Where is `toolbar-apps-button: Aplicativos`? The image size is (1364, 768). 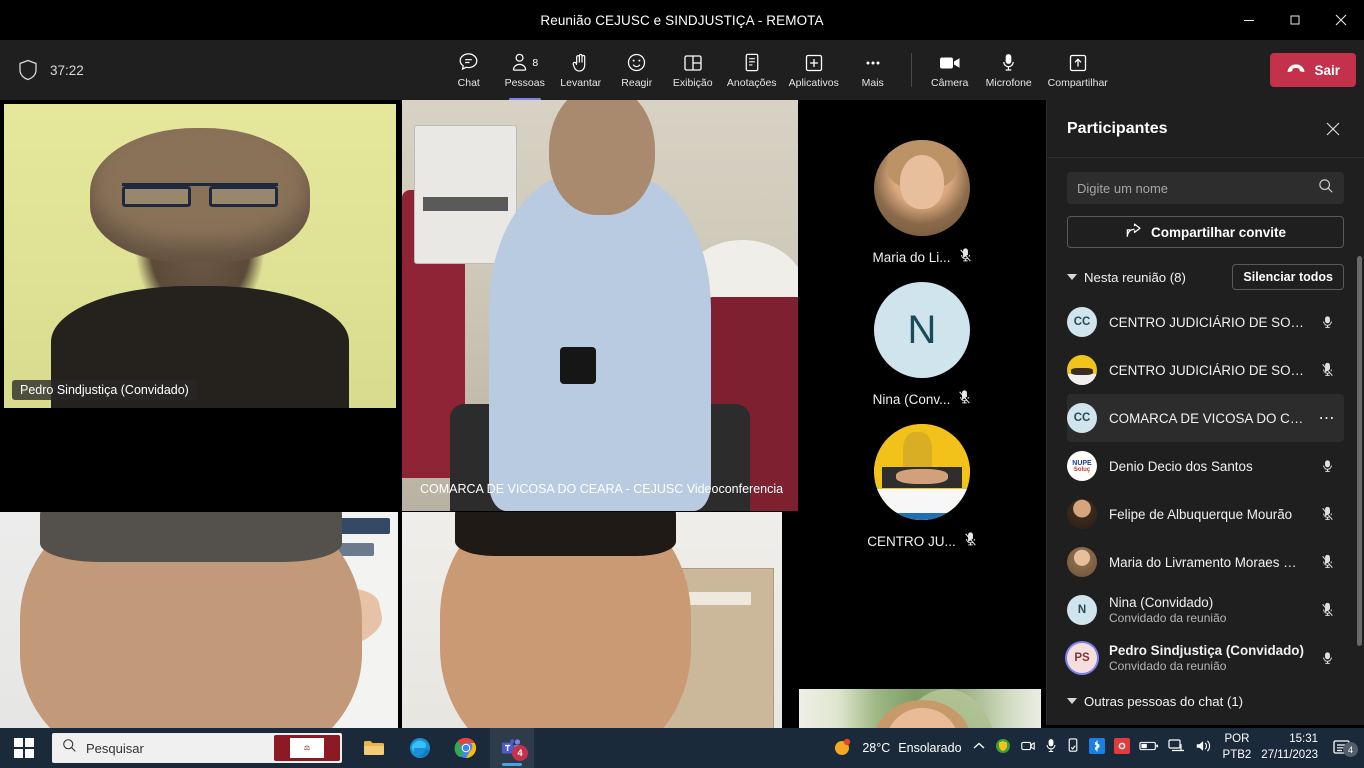
toolbar-apps-button: Aplicativos is located at coordinates (814, 70).